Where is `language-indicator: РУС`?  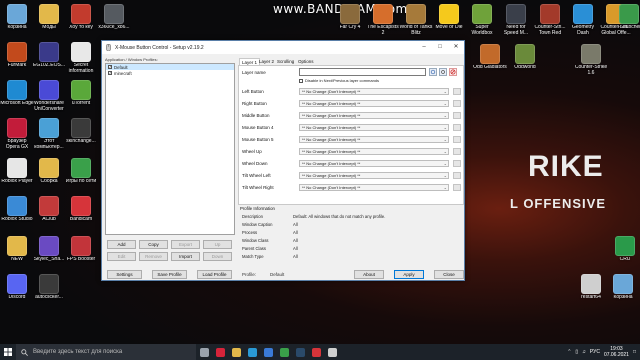
language-indicator: РУС is located at coordinates (595, 352).